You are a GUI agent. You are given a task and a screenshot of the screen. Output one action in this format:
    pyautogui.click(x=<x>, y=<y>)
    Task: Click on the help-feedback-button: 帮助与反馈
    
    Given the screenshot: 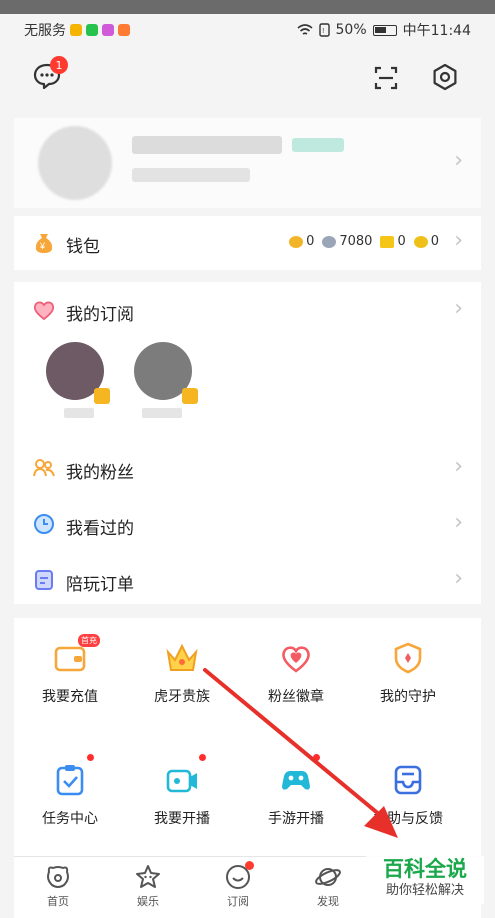 What is the action you would take?
    pyautogui.click(x=408, y=795)
    